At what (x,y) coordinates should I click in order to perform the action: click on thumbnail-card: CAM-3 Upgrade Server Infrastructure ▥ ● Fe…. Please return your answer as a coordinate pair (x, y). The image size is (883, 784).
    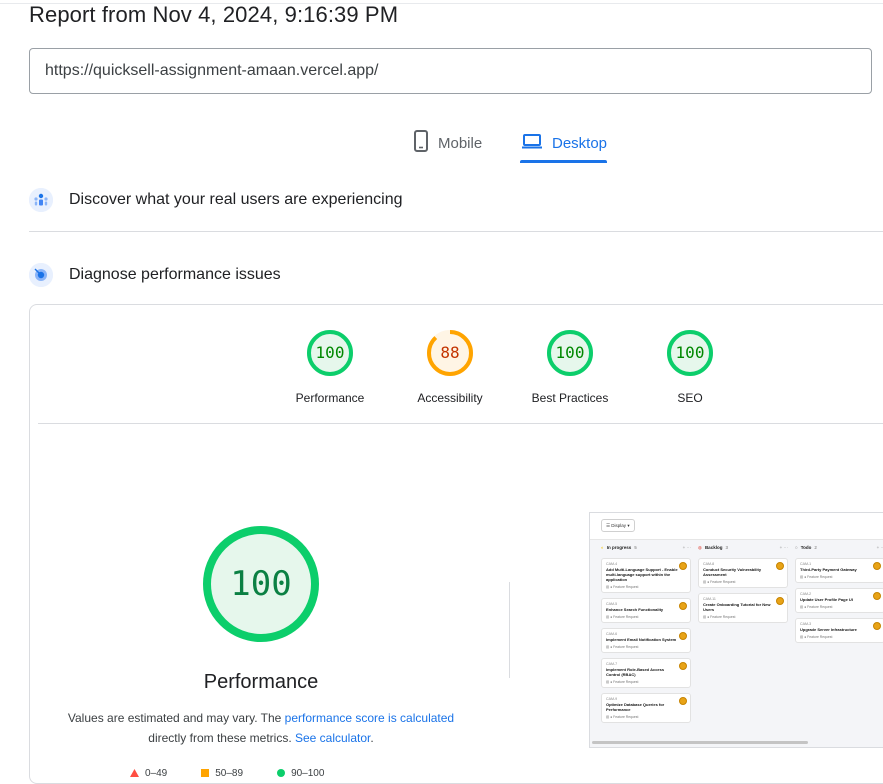
    Looking at the image, I should click on (839, 630).